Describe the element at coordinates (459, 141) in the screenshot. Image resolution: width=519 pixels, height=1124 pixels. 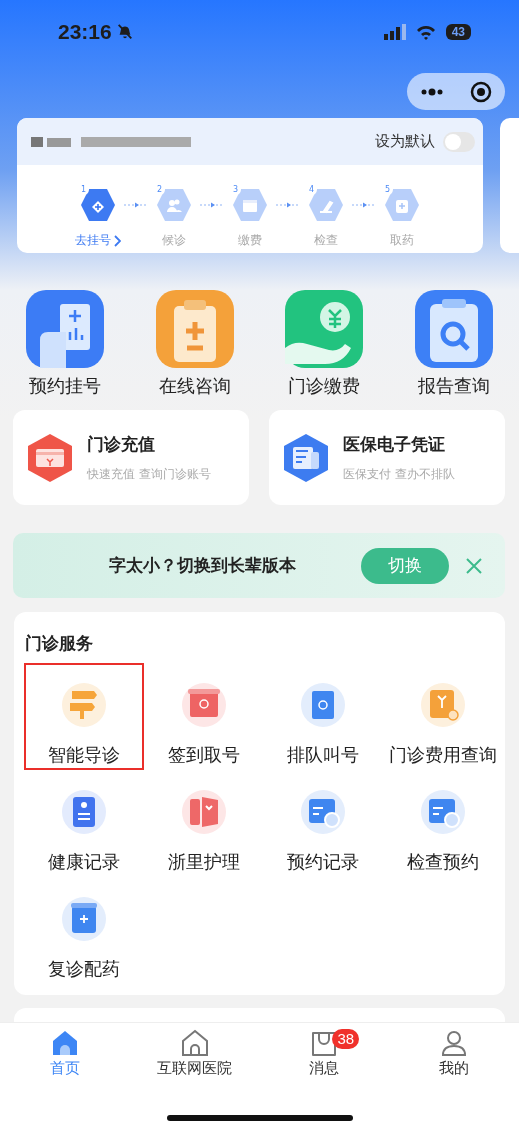
I see `default-toggle` at that location.